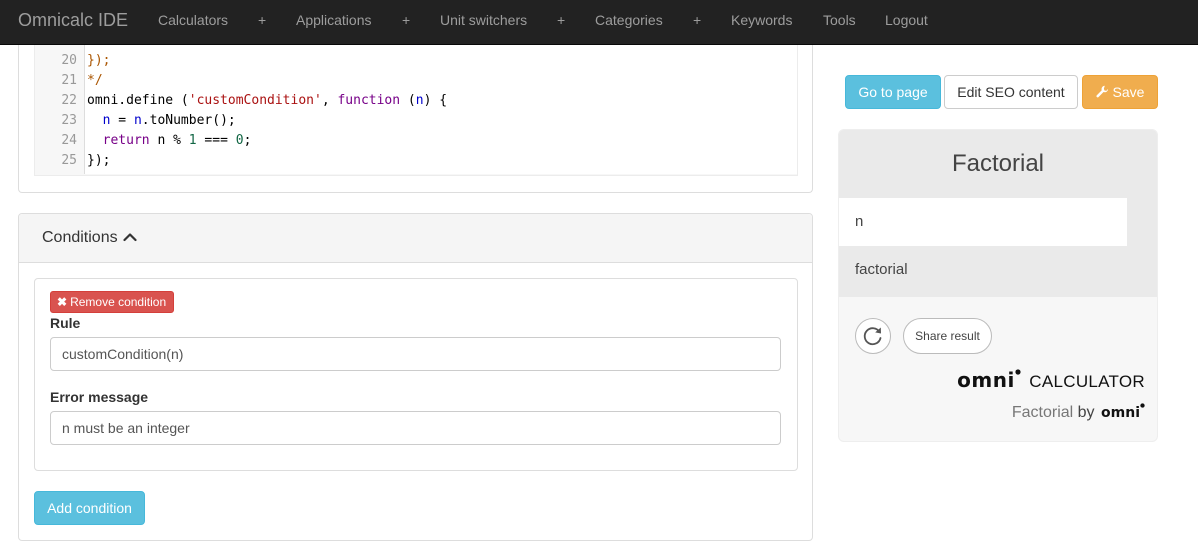 The image size is (1198, 548). I want to click on nav-logout: Logout, so click(906, 20).